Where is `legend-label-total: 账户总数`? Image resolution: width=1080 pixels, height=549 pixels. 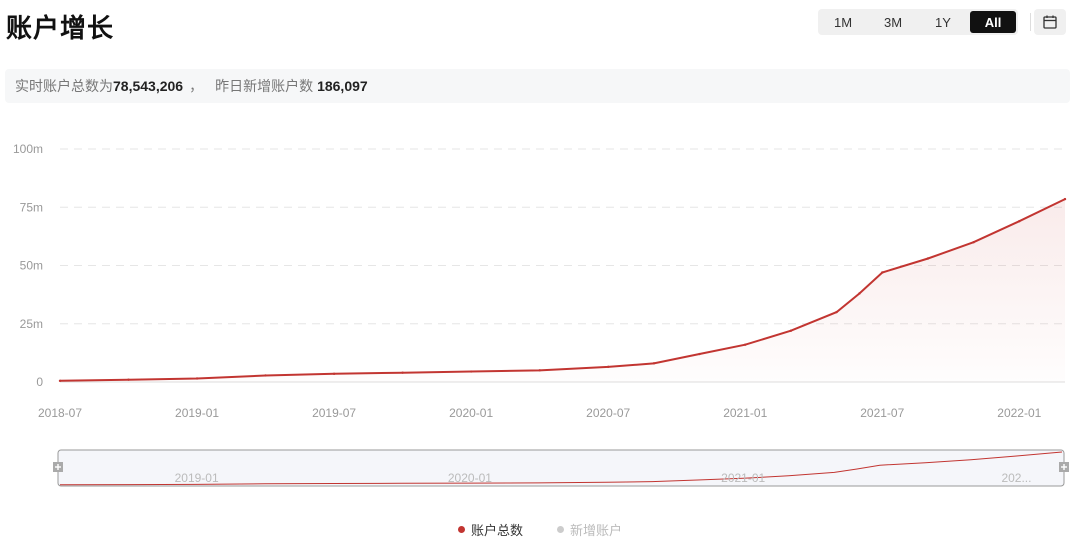 legend-label-total: 账户总数 is located at coordinates (496, 531).